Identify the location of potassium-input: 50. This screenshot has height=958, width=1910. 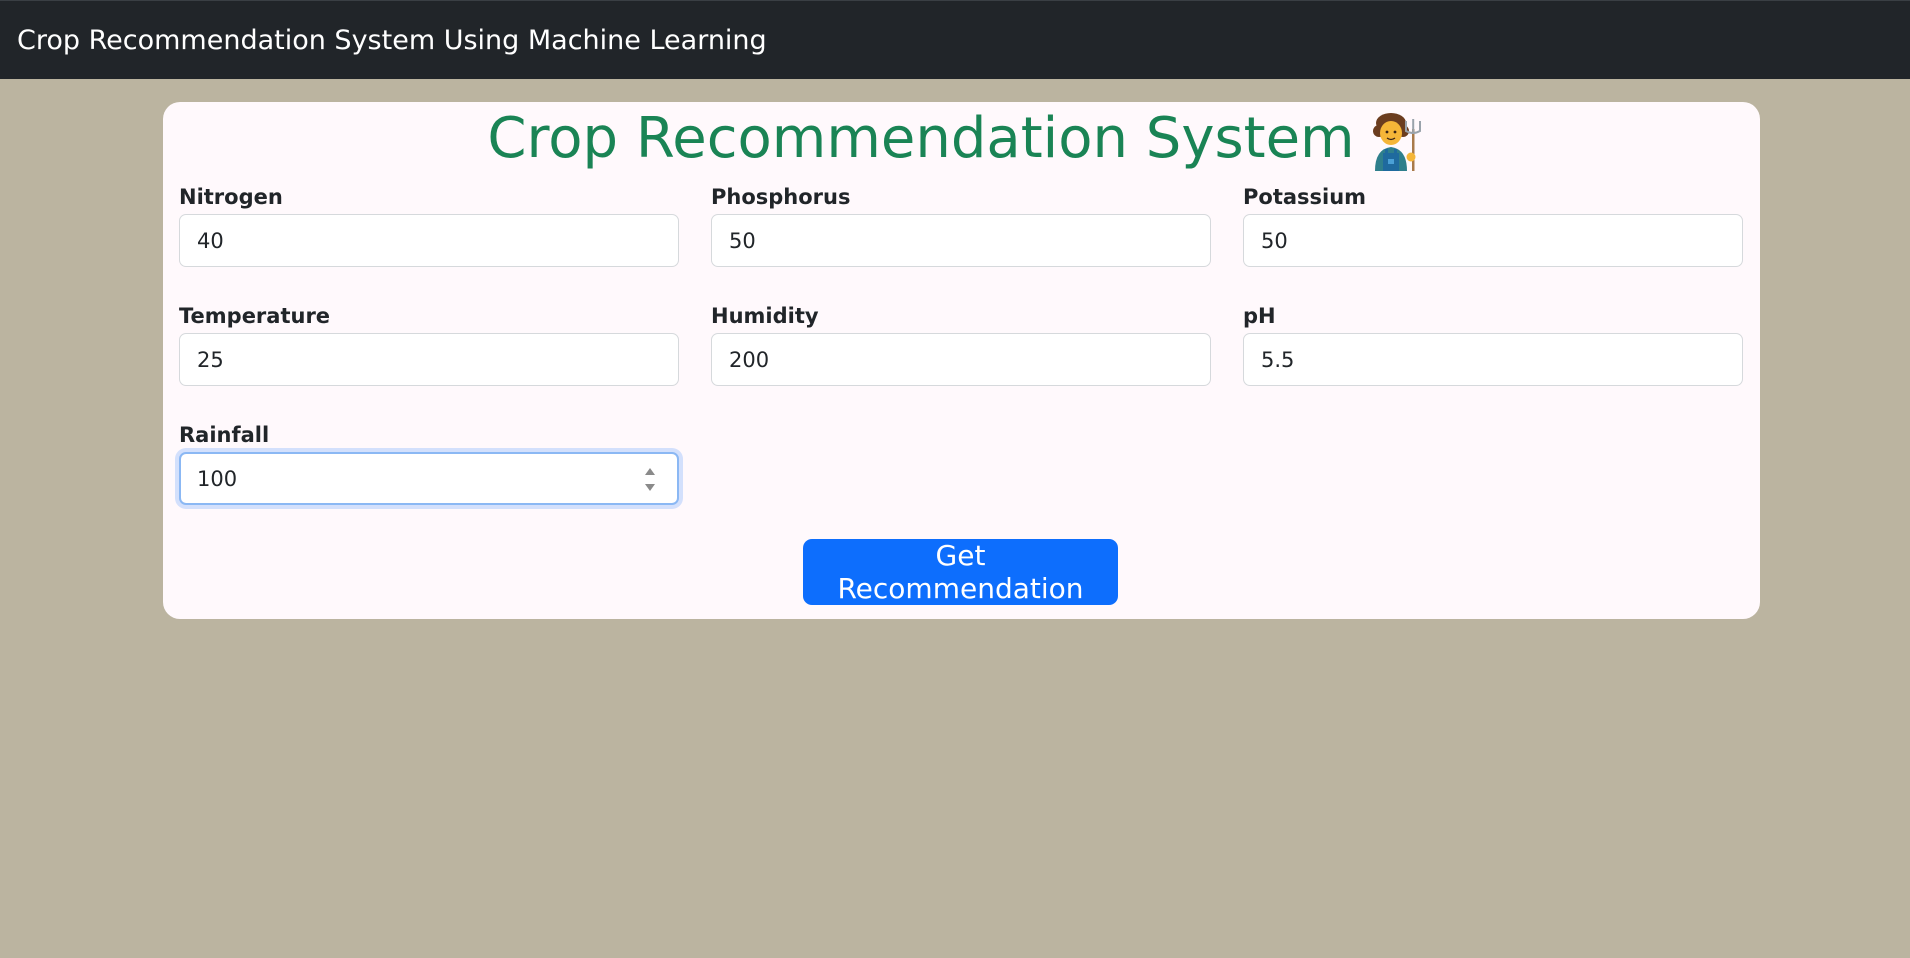
(1493, 240).